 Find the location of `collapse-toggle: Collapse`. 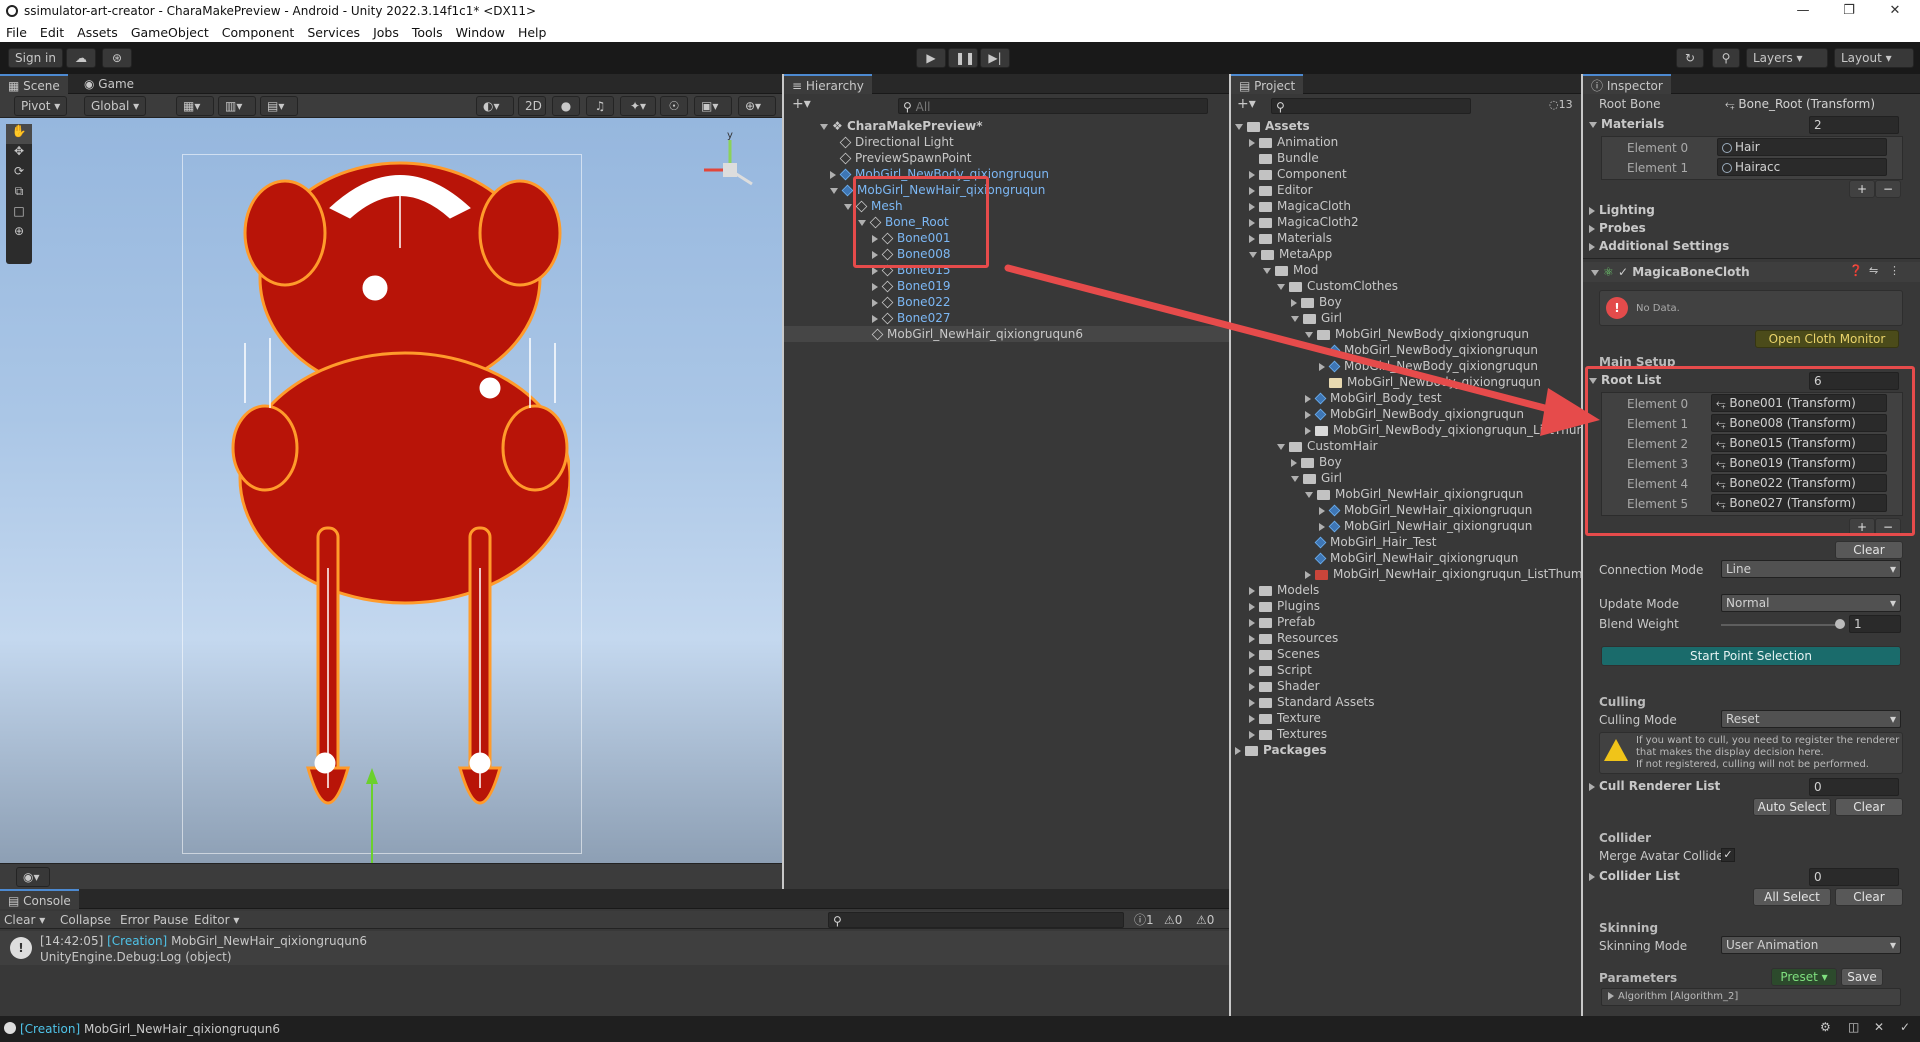

collapse-toggle: Collapse is located at coordinates (85, 920).